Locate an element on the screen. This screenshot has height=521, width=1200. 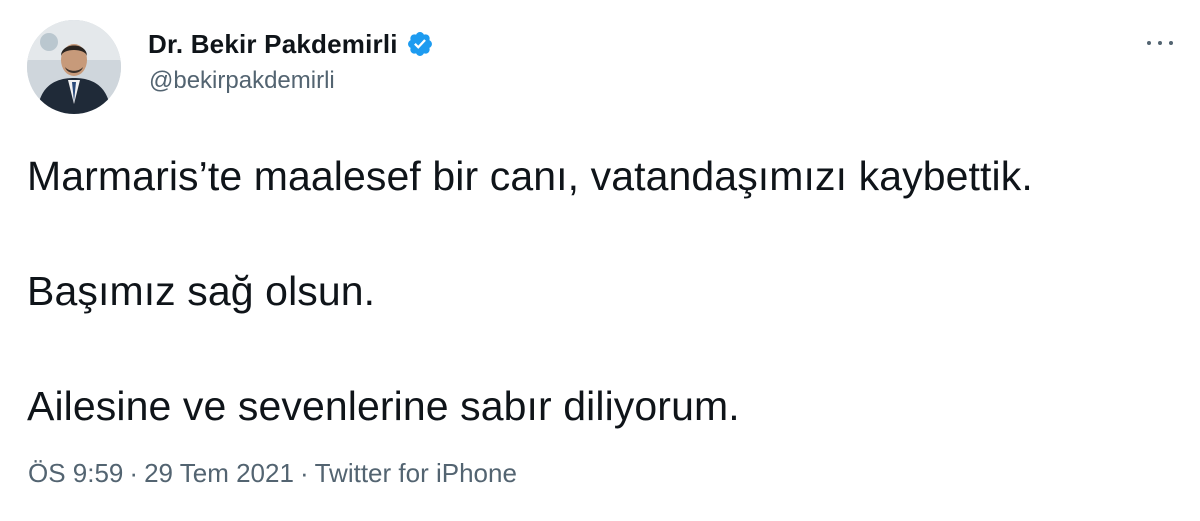
avatar-photo-icon is located at coordinates (74, 67).